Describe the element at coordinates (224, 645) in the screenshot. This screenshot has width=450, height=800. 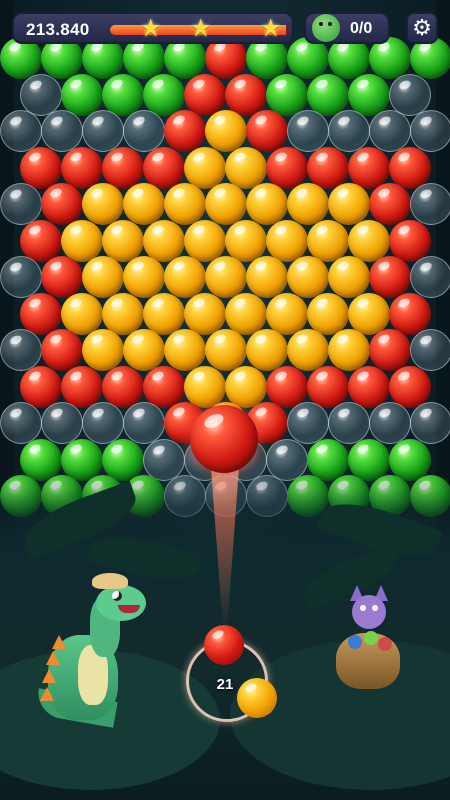
I see `current-bubble` at that location.